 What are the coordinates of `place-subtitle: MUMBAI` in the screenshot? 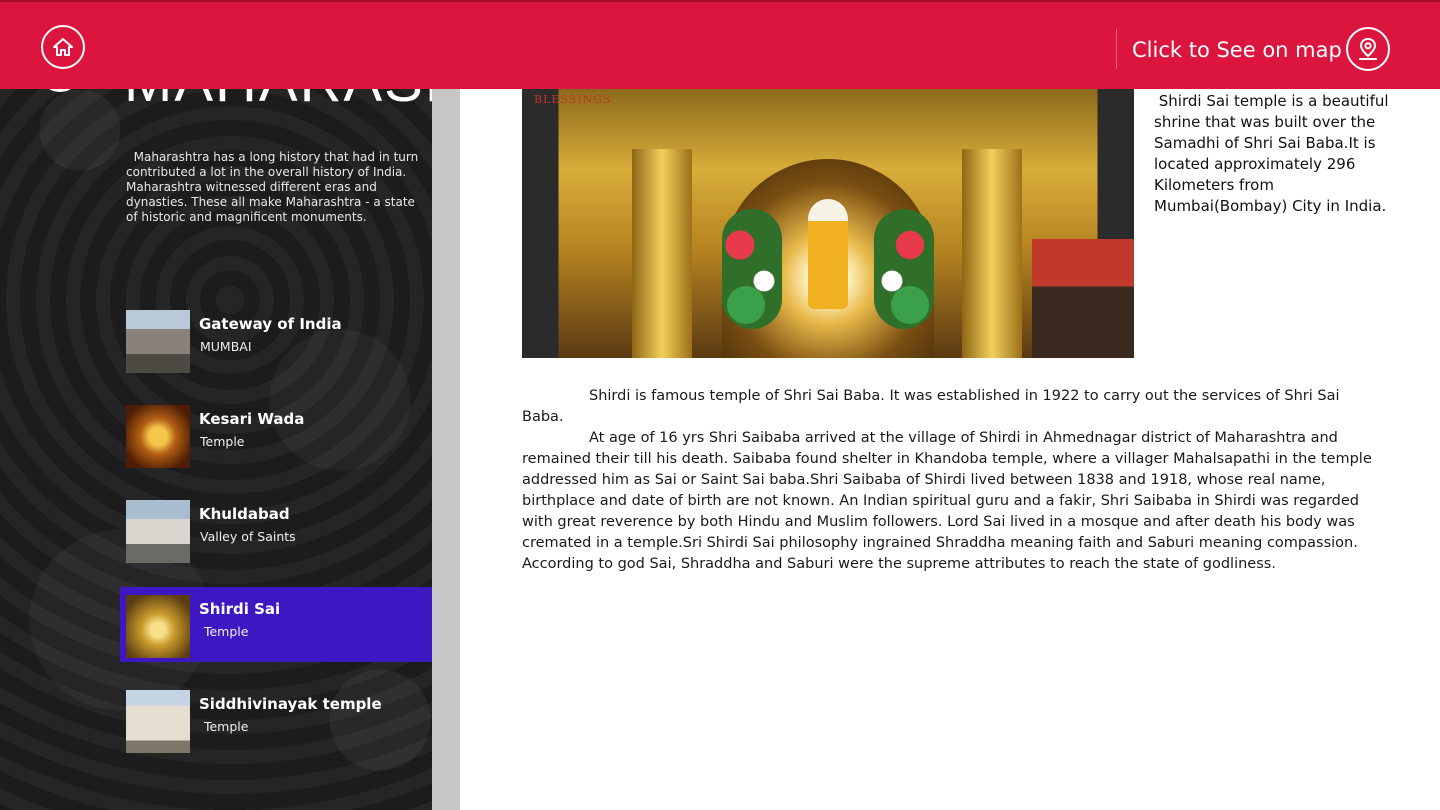 It's located at (226, 346).